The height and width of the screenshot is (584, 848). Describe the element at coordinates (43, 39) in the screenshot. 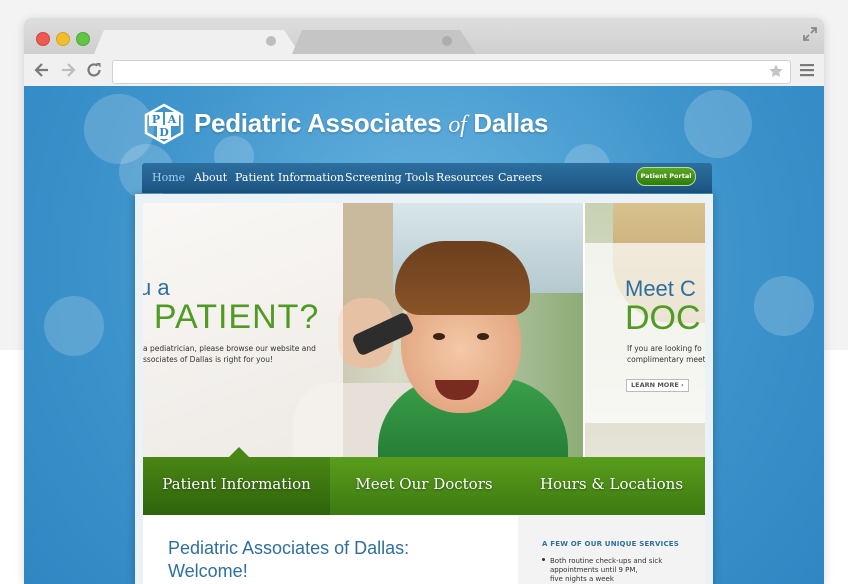

I see `close-window-button` at that location.